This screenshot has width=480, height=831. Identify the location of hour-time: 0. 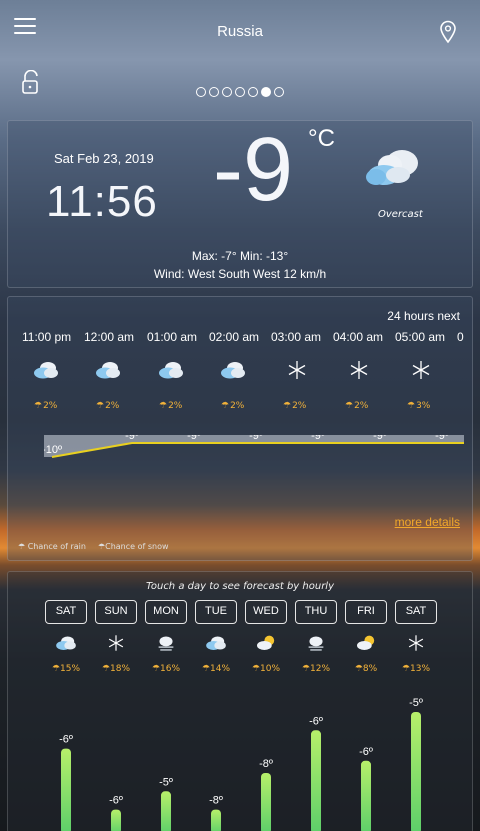
(460, 337).